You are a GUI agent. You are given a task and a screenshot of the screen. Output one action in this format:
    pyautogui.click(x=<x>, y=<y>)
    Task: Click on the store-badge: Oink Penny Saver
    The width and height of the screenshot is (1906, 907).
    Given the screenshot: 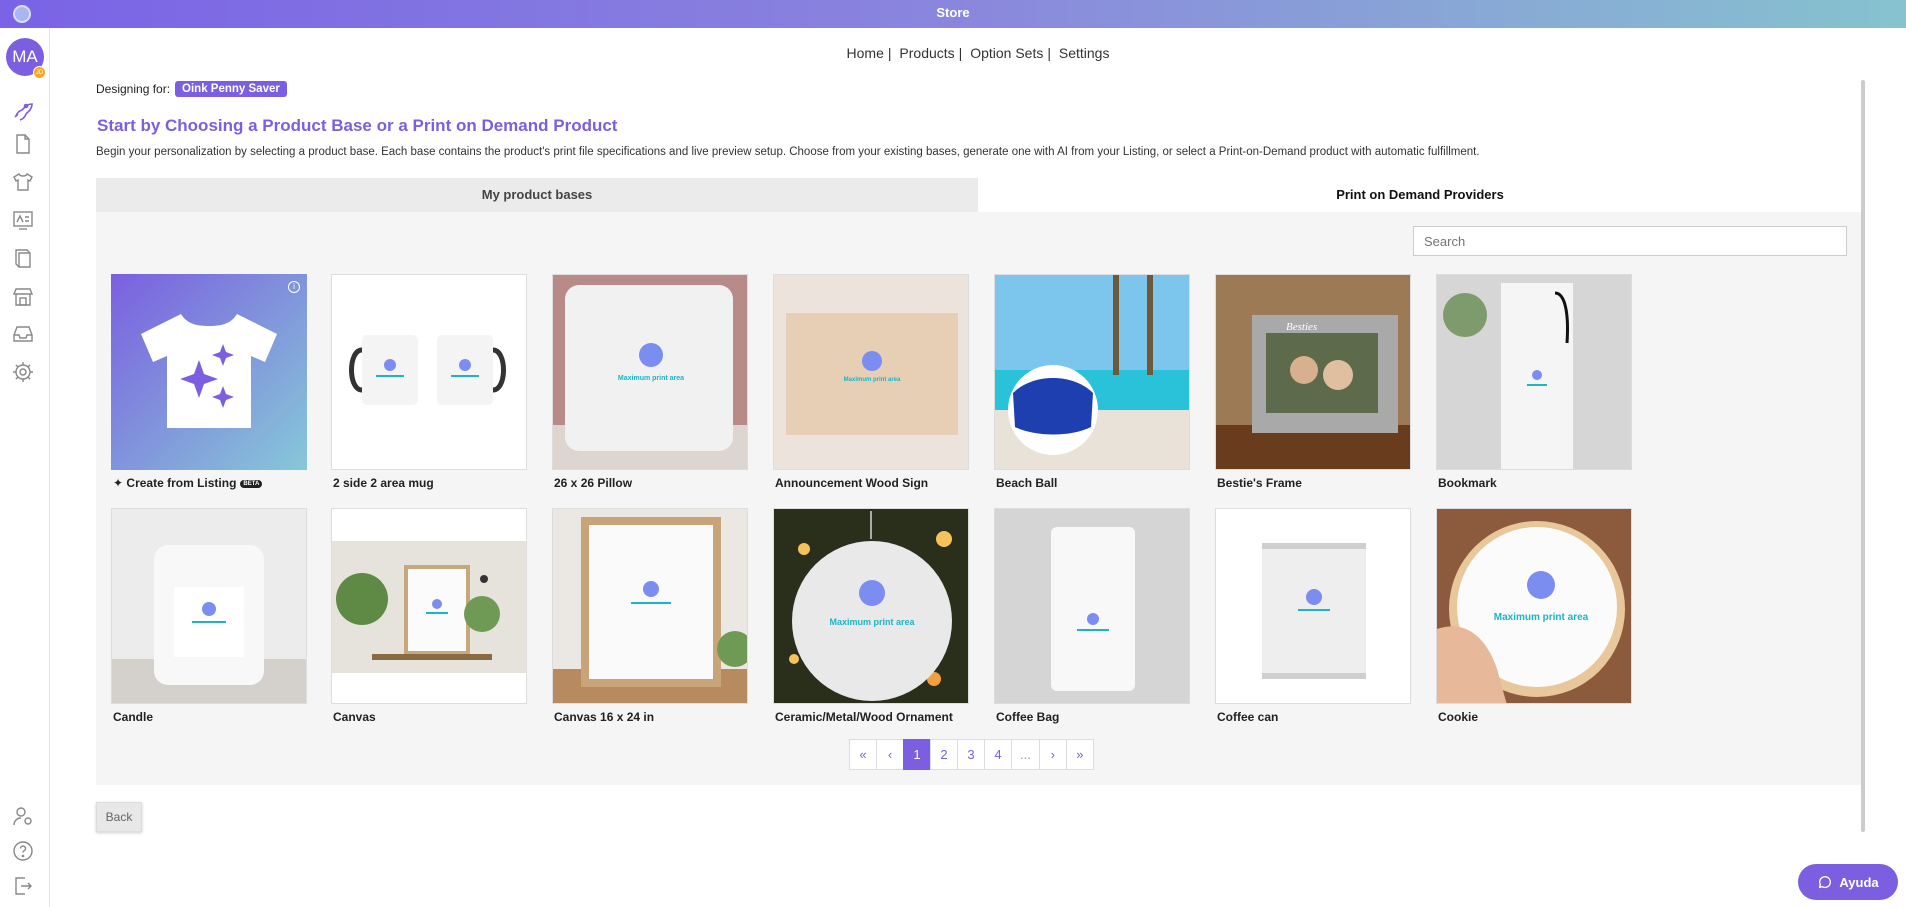 What is the action you would take?
    pyautogui.click(x=231, y=89)
    